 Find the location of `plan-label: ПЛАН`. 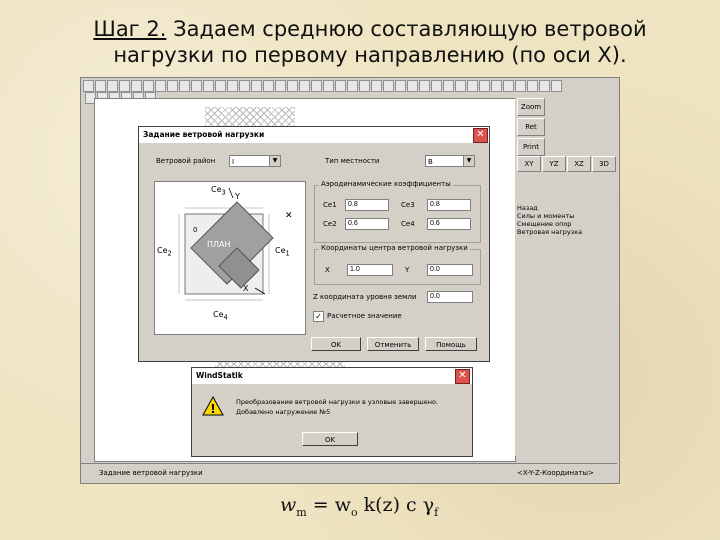

plan-label: ПЛАН is located at coordinates (219, 244).